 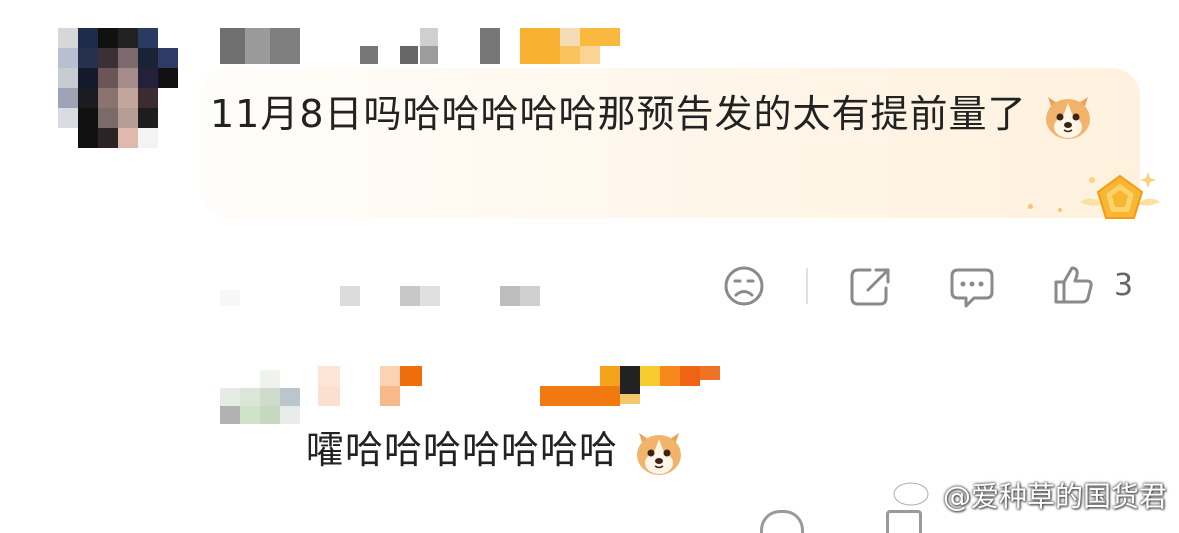 What do you see at coordinates (385, 297) in the screenshot?
I see `comment-meta` at bounding box center [385, 297].